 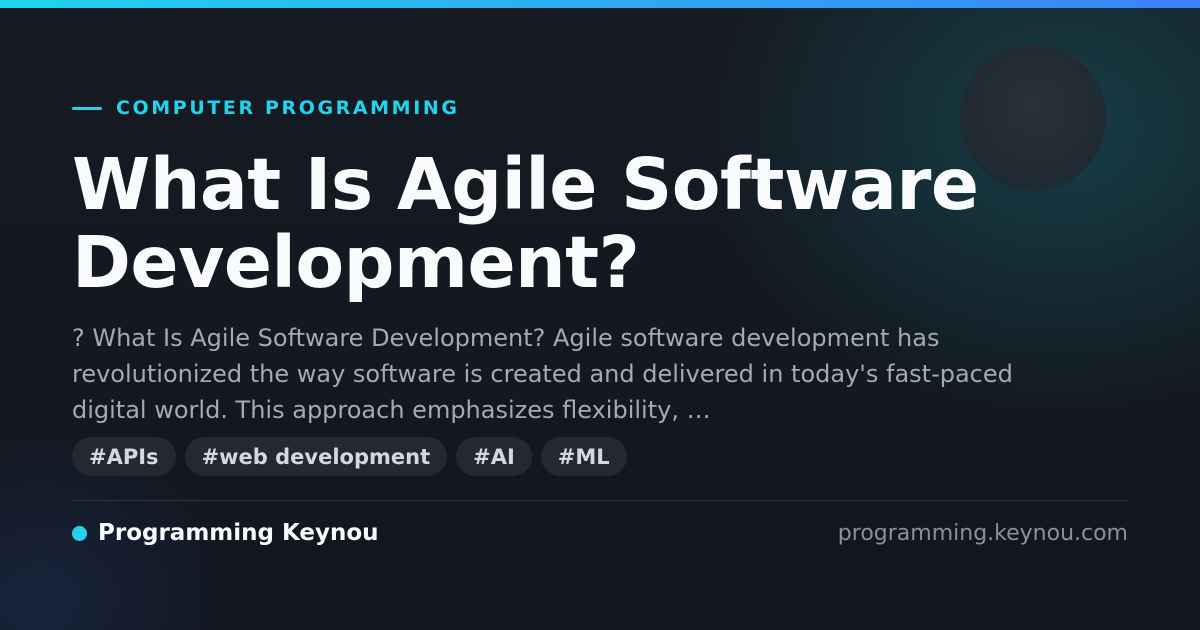 I want to click on footer-divider, so click(x=600, y=500).